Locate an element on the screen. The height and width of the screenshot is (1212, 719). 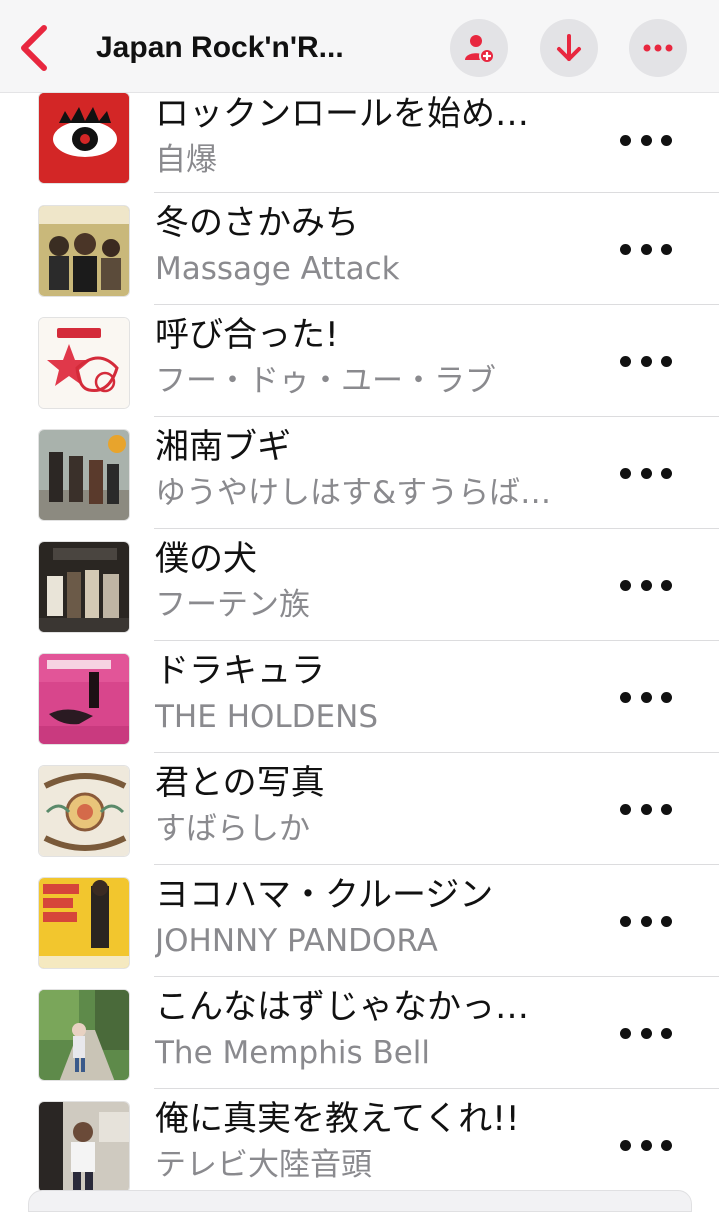
list-item: 君との写真 すばらしか is located at coordinates (359, 809).